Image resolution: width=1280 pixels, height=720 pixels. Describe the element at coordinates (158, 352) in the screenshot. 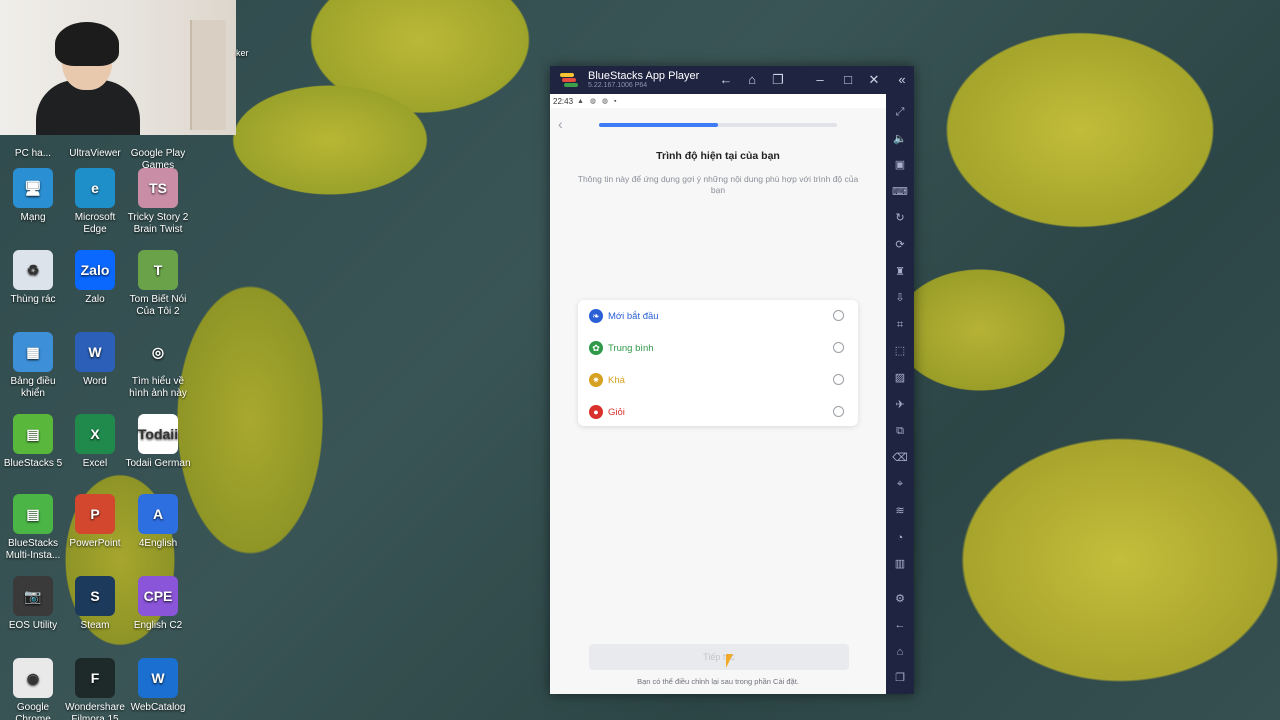

I see `desktop-app-icon: ◎` at that location.